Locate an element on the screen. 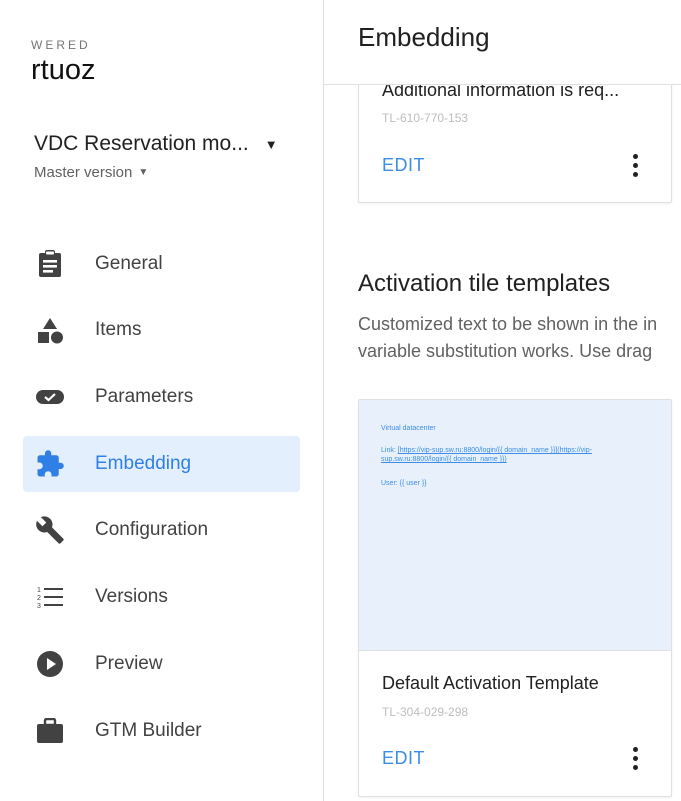 Image resolution: width=681 pixels, height=801 pixels. sidebar-item-versions: 123 Versions is located at coordinates (161, 597).